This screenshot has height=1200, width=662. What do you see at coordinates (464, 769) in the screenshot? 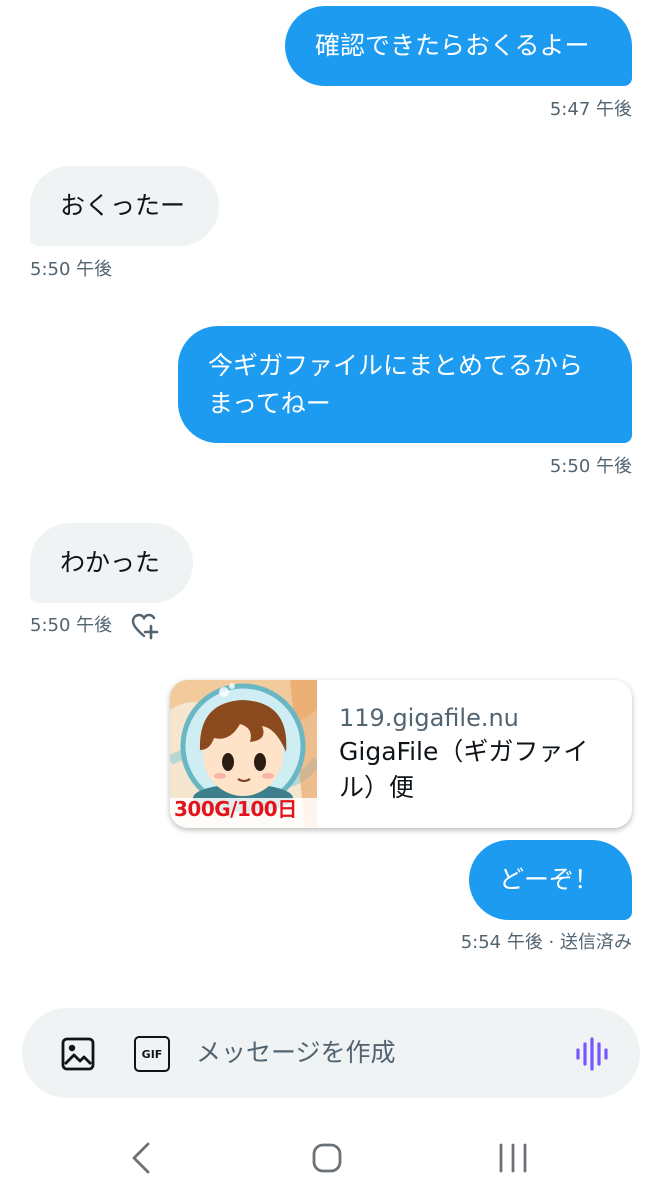
I see `link-title: GigaFile（ギガファイル）便` at bounding box center [464, 769].